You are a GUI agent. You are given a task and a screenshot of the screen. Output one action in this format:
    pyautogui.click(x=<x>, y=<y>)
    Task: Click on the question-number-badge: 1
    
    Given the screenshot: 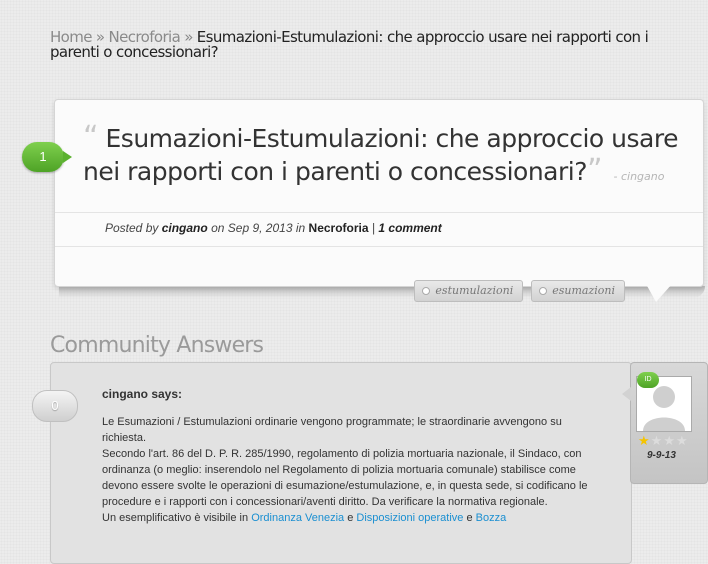 What is the action you would take?
    pyautogui.click(x=47, y=157)
    